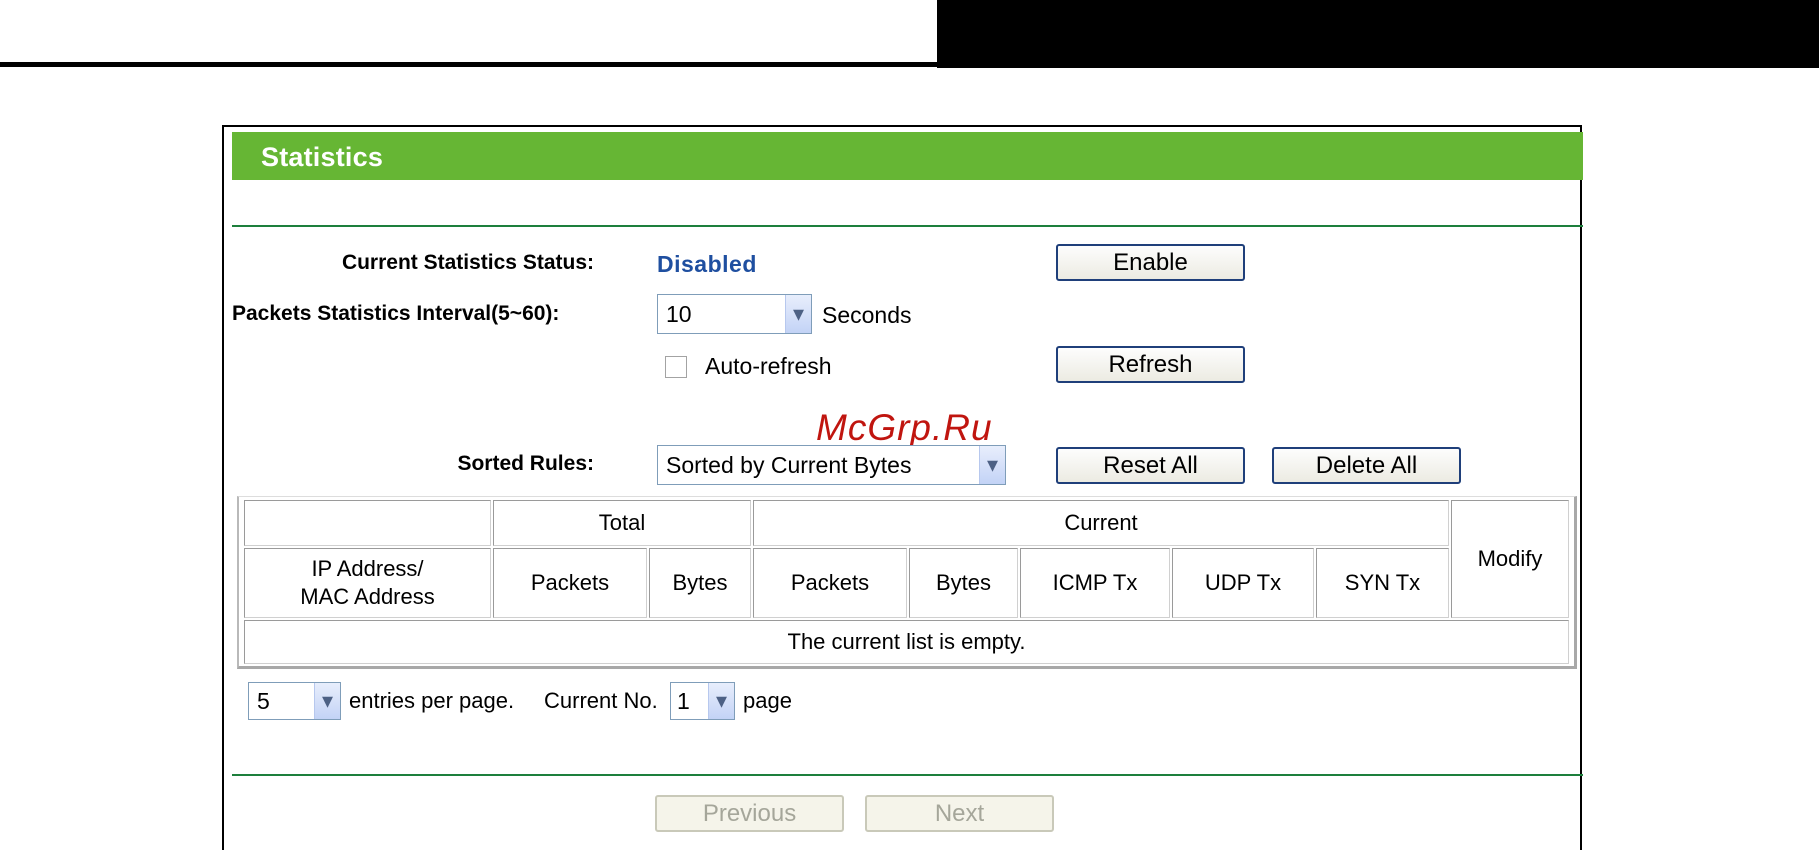 The image size is (1819, 851). I want to click on current-no-label: Current No., so click(601, 700).